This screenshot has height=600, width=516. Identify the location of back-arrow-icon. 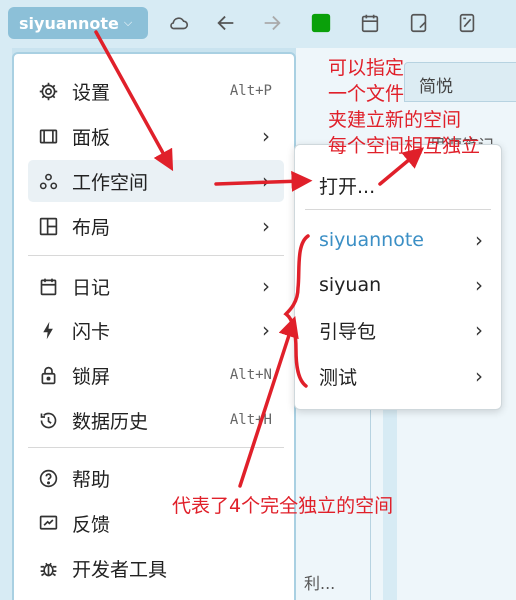
(226, 23).